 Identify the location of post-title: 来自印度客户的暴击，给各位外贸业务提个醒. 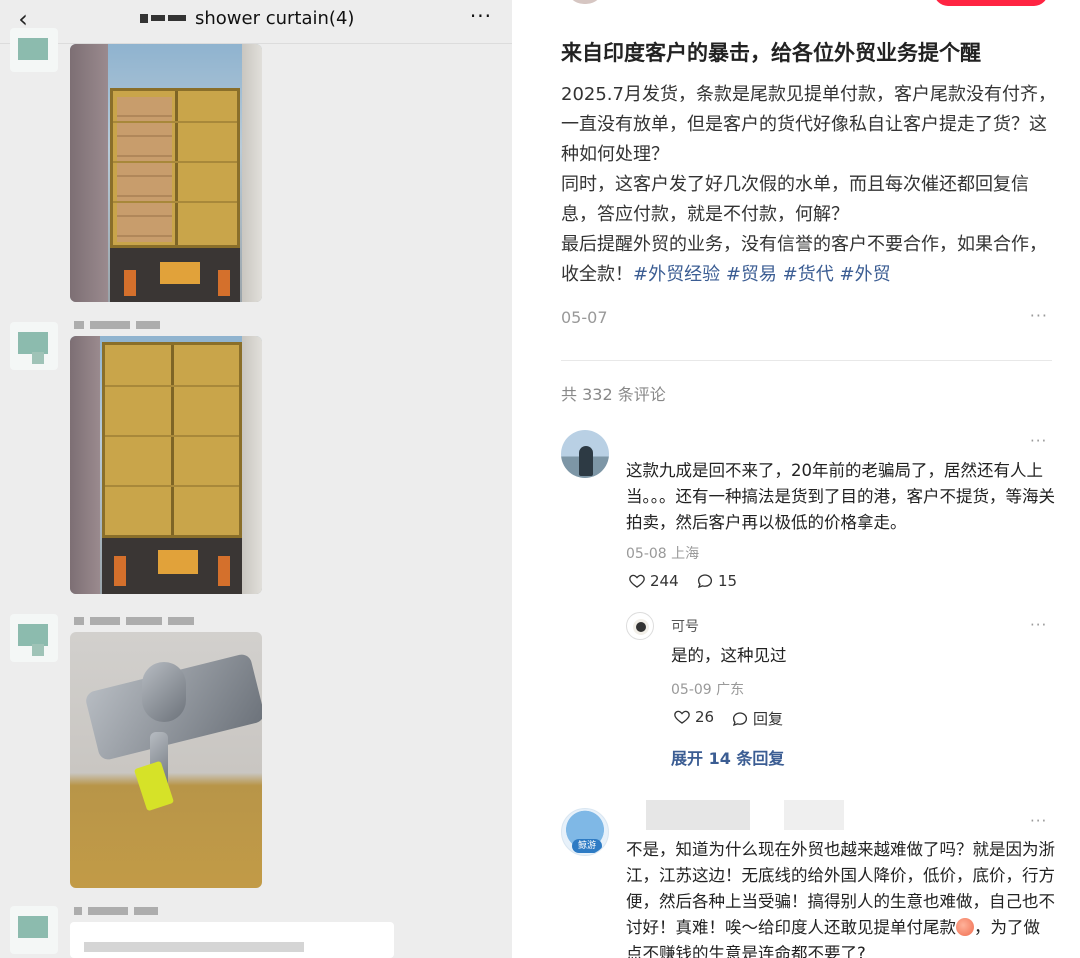
(771, 53).